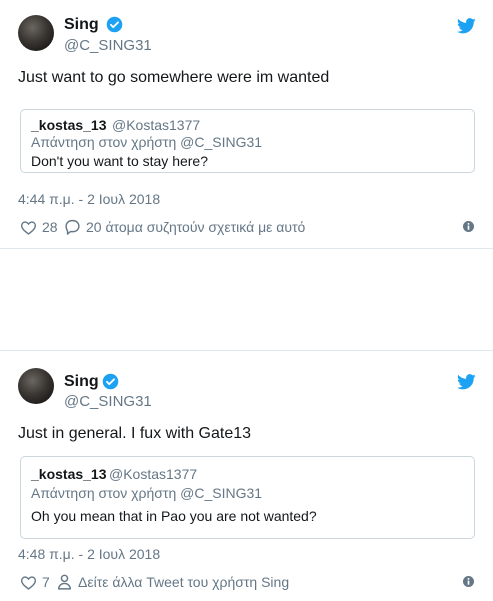  I want to click on conversation-link: 20 άτομα συζητούν σχετικά με αυτό, so click(184, 227).